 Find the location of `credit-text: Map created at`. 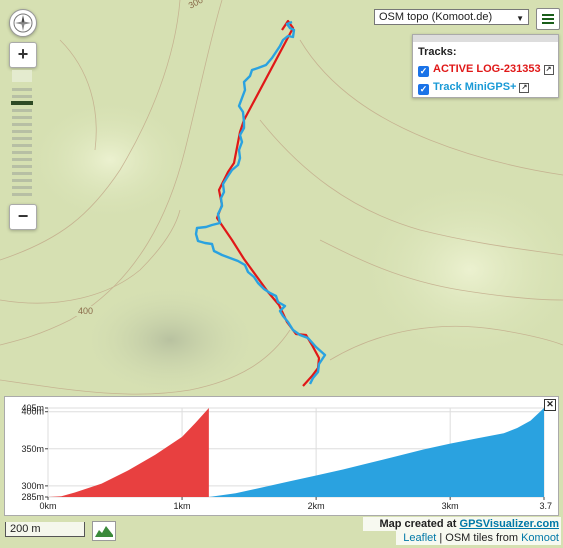

credit-text: Map created at is located at coordinates (419, 524).